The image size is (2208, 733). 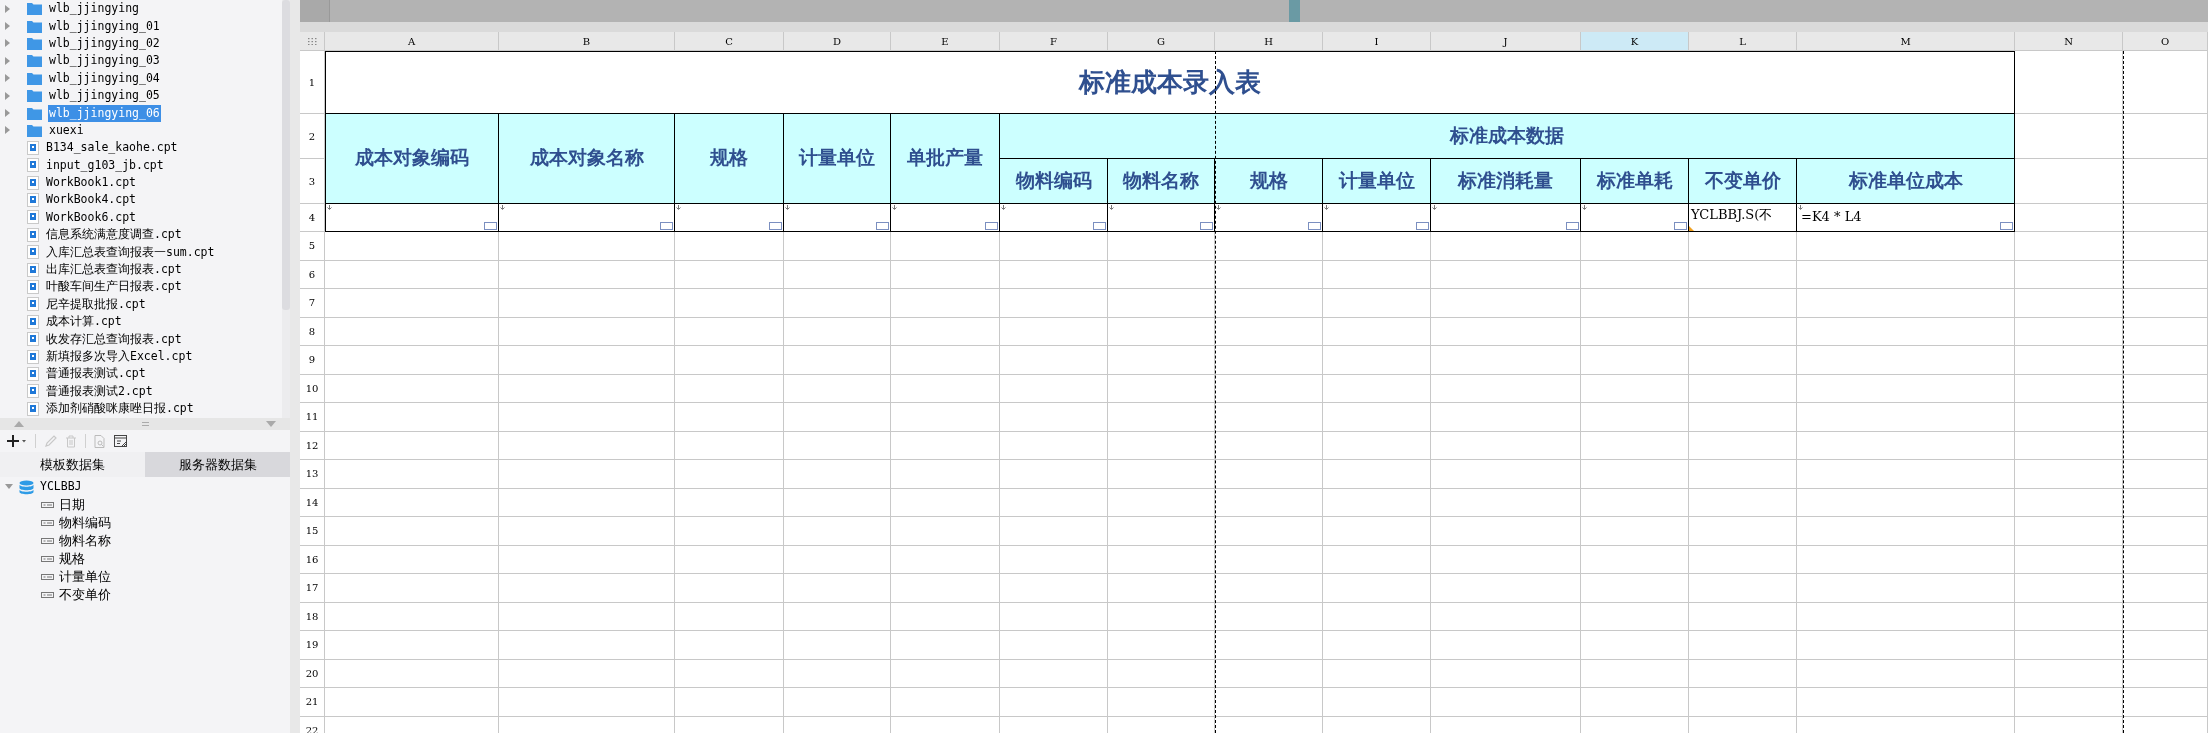 What do you see at coordinates (1743, 41) in the screenshot?
I see `column-header: L` at bounding box center [1743, 41].